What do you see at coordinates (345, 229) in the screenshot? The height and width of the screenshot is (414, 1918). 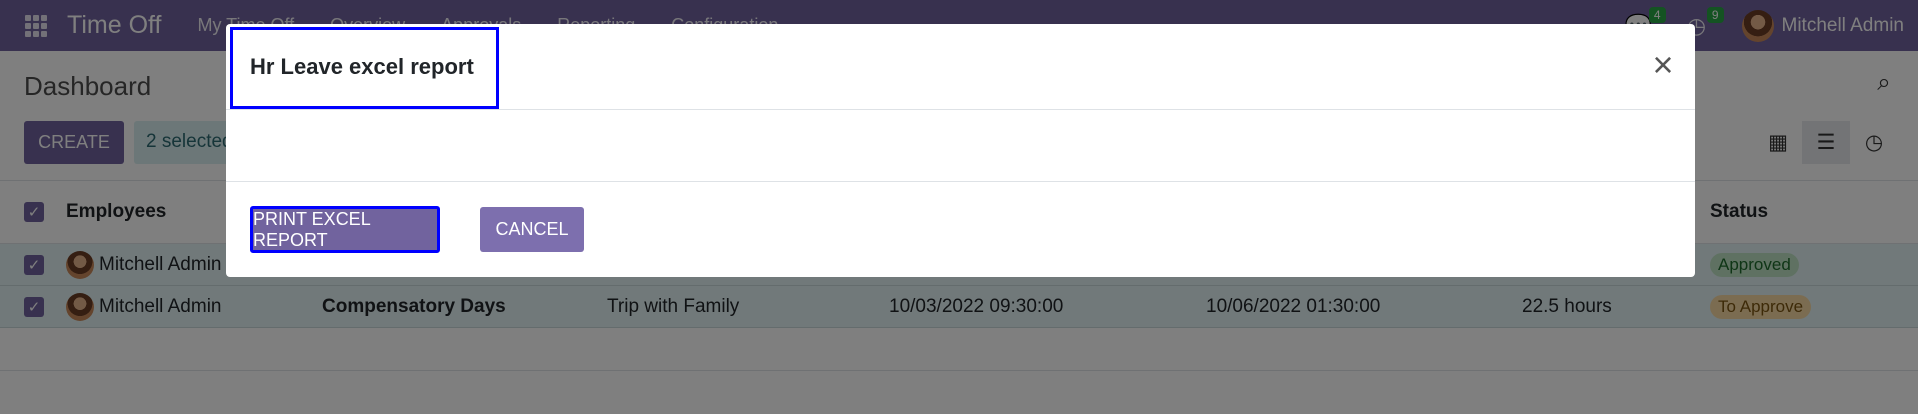 I see `print-excel-report-button: PRINT EXCEL REPORT` at bounding box center [345, 229].